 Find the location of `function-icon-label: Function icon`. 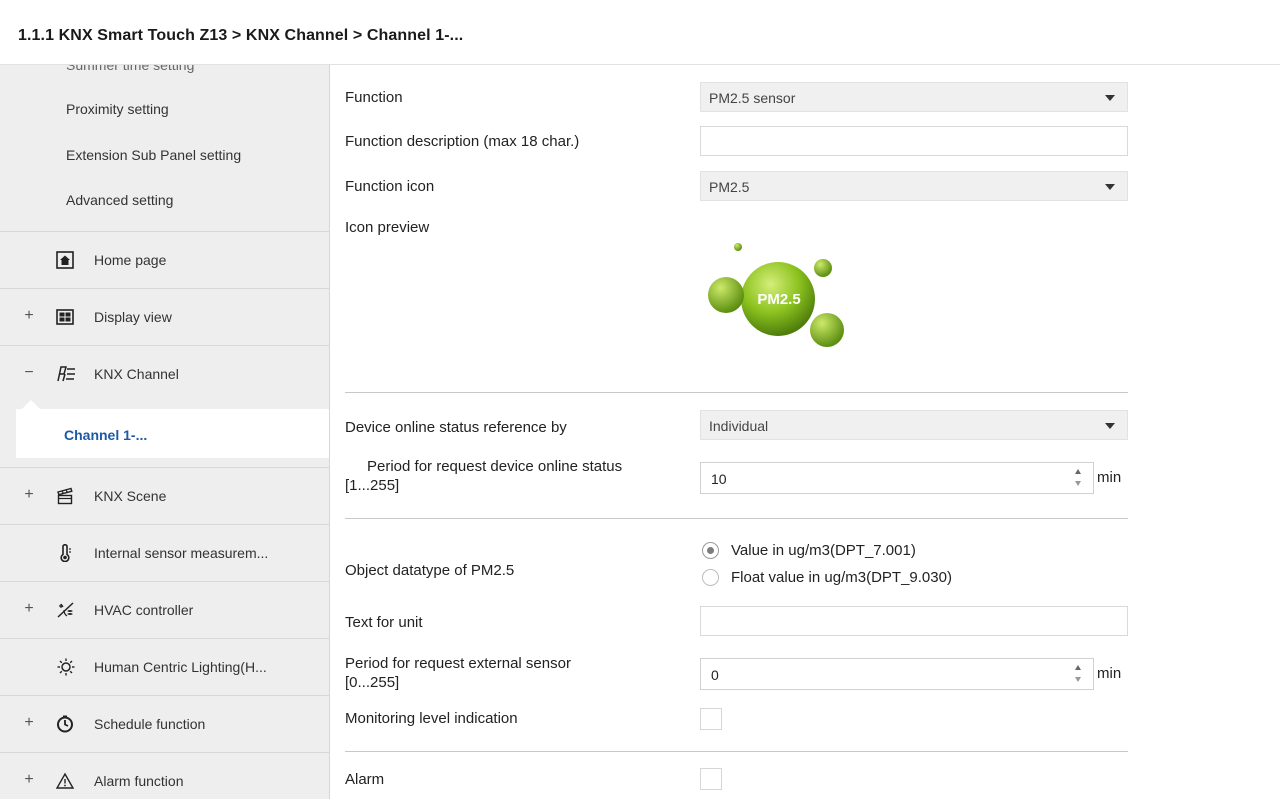

function-icon-label: Function icon is located at coordinates (390, 186).